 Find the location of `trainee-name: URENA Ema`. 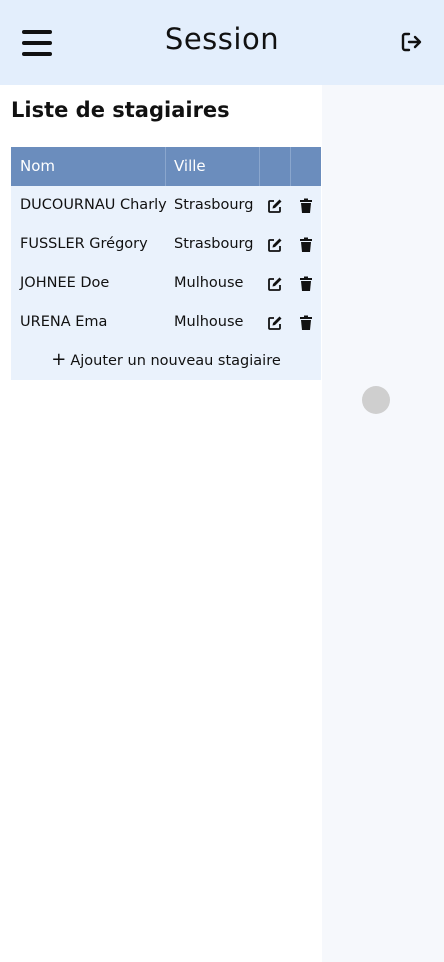

trainee-name: URENA Ema is located at coordinates (64, 322).